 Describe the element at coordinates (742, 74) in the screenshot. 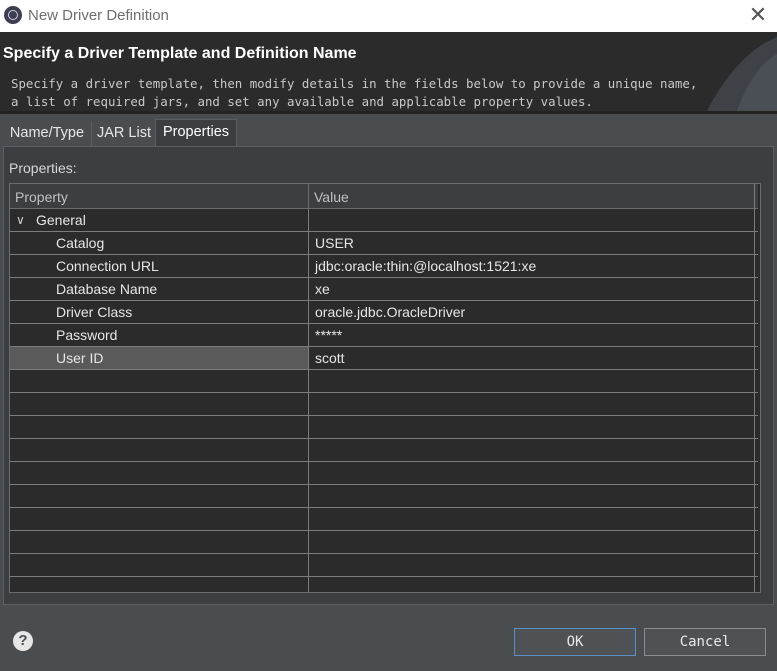

I see `banner-graphic` at that location.